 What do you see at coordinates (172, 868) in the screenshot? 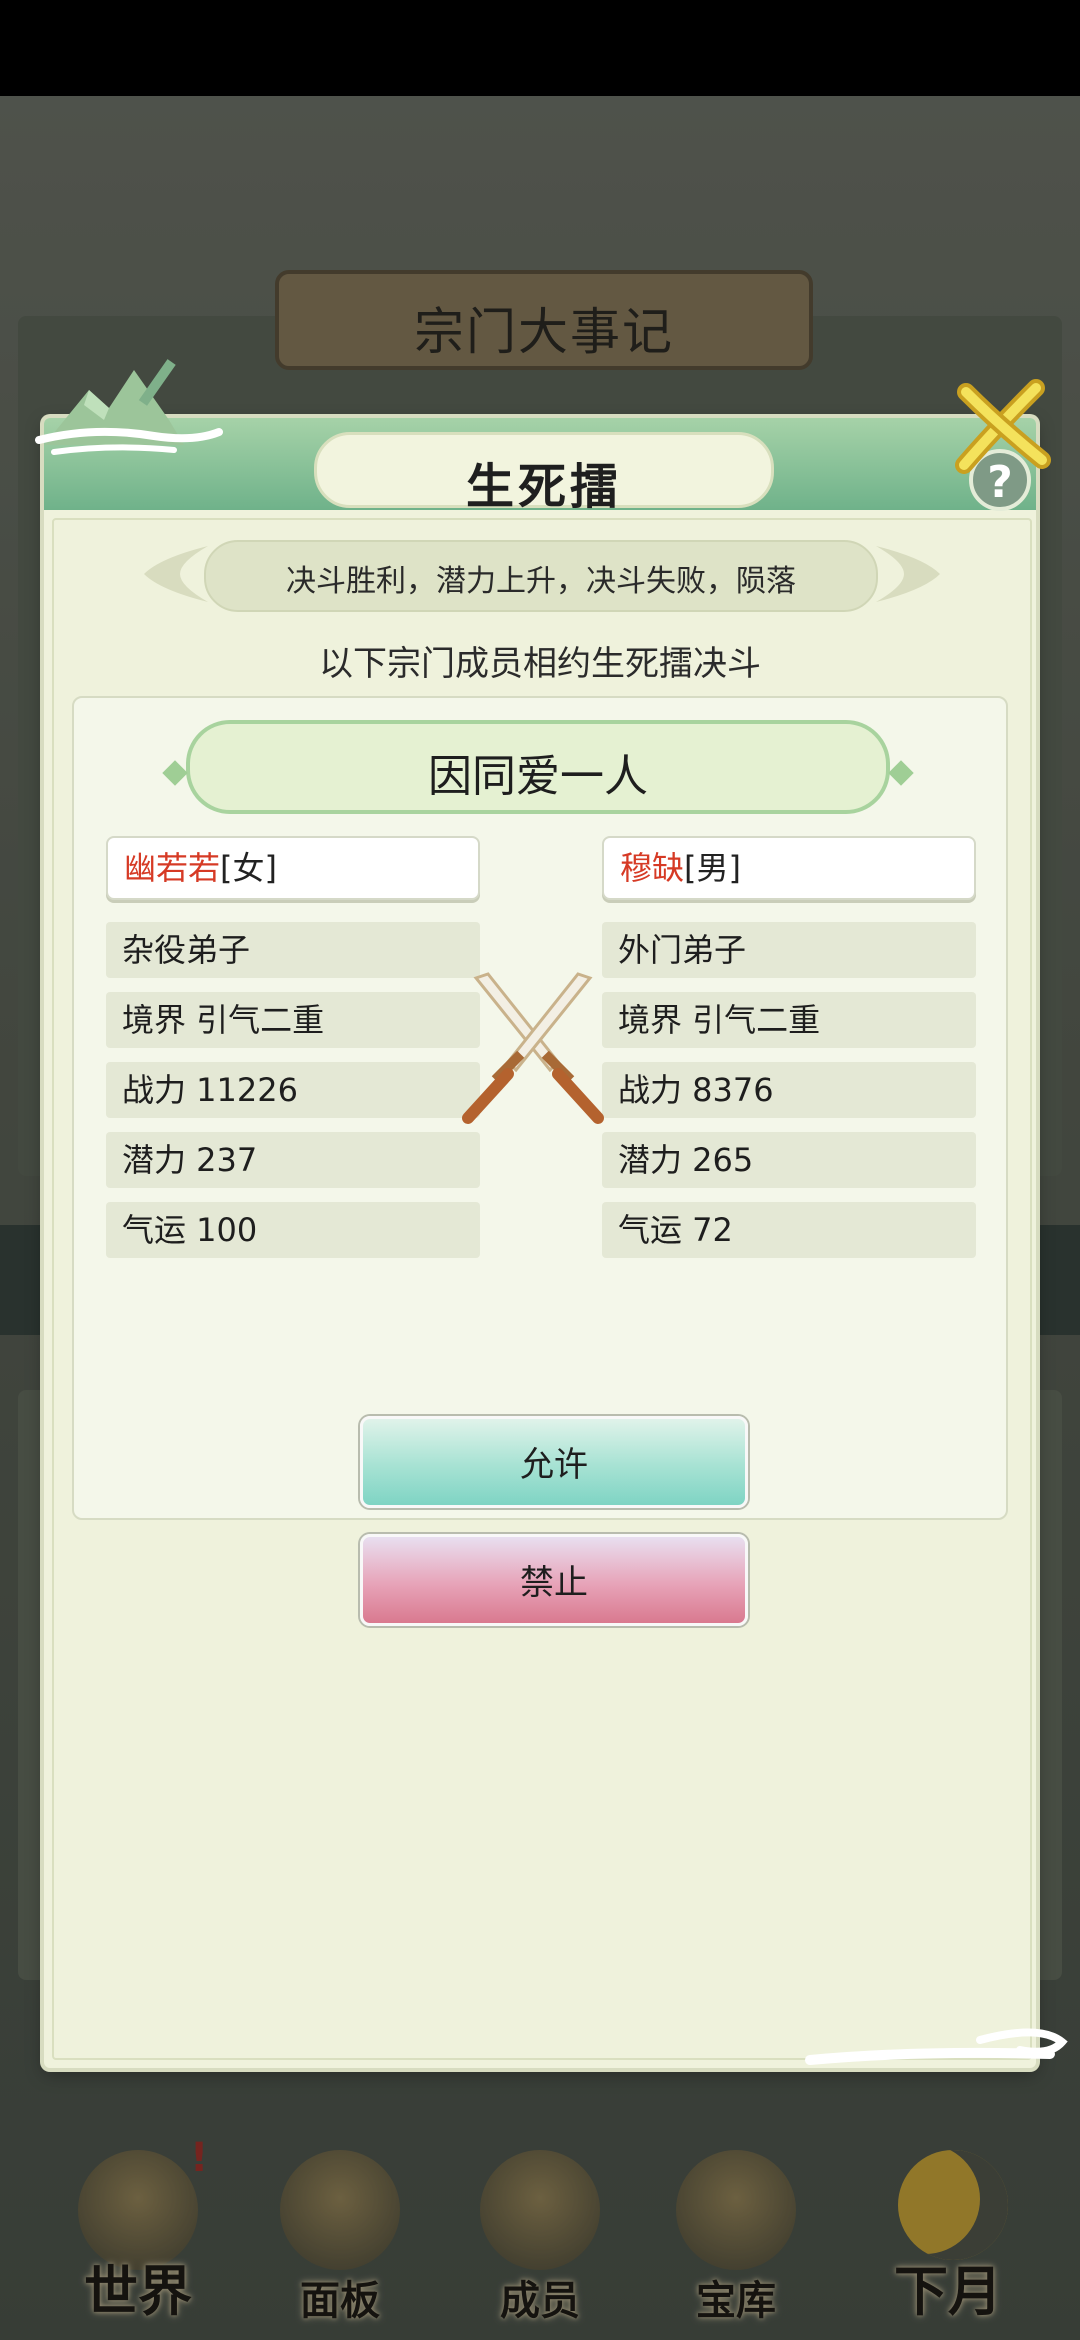
I see `left-duelist-name: 幽若若` at bounding box center [172, 868].